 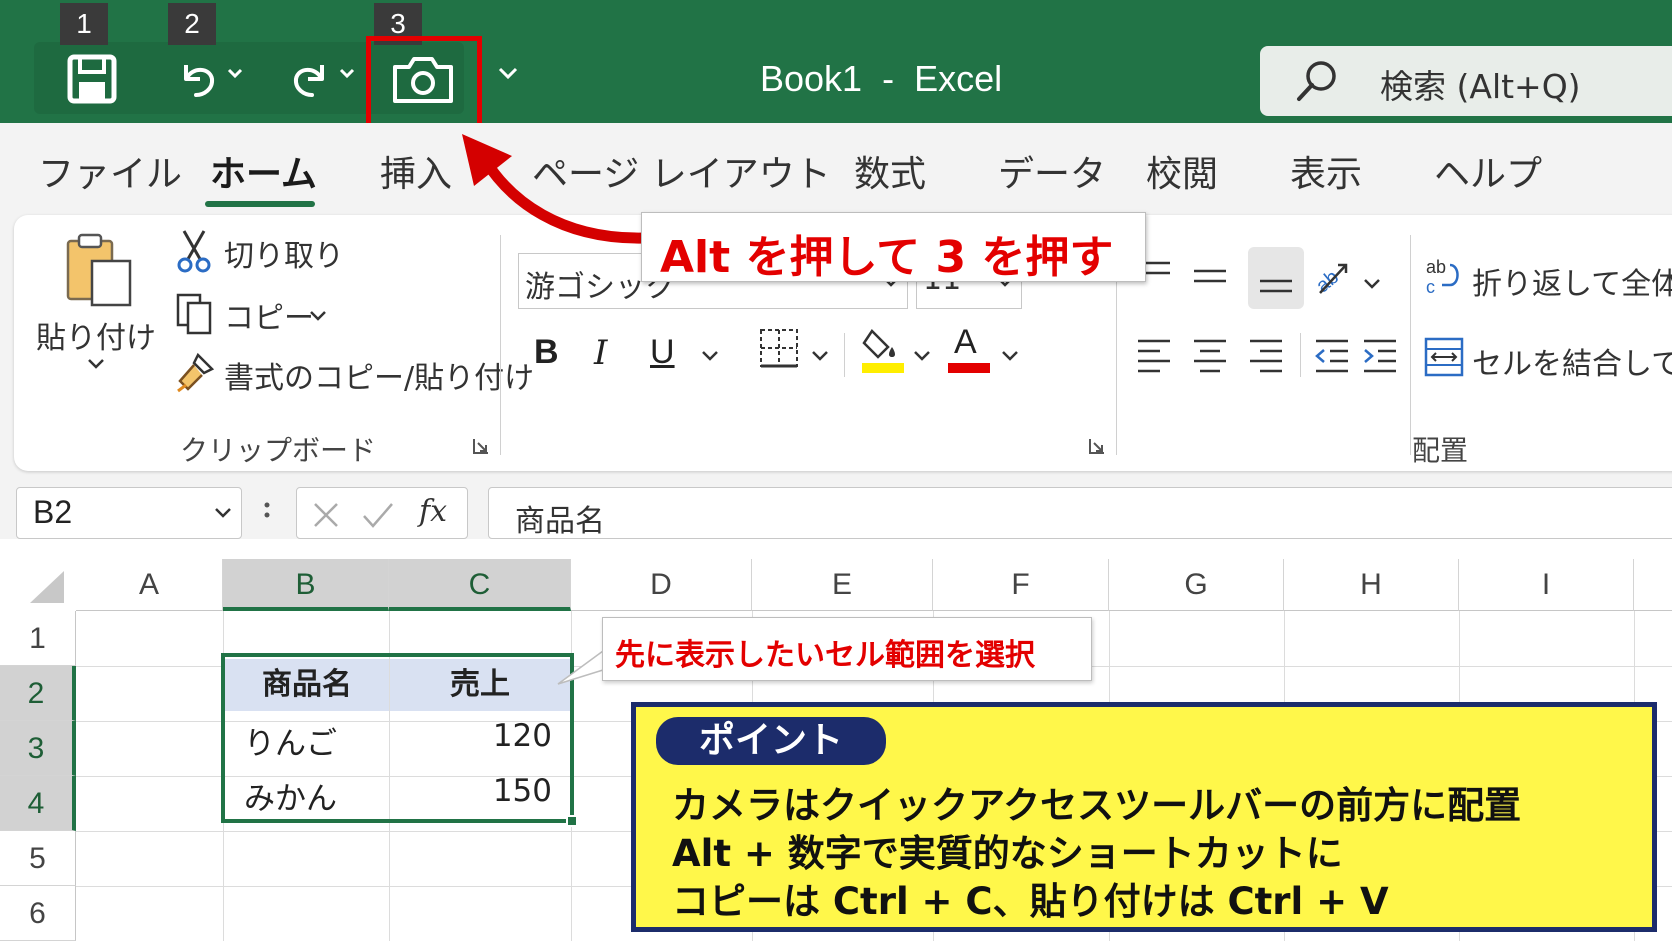 I want to click on tab-data: データ, so click(x=1052, y=171).